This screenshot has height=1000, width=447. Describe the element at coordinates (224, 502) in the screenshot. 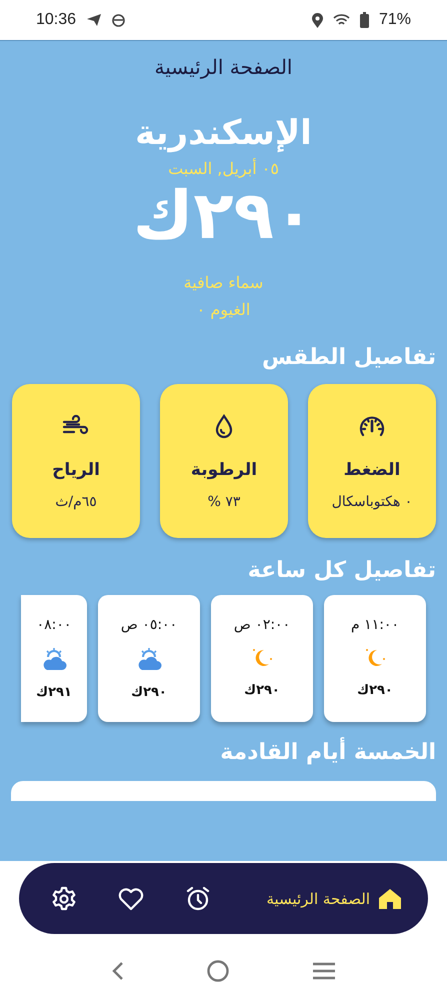

I see `detail-value: ٧٣ %` at that location.